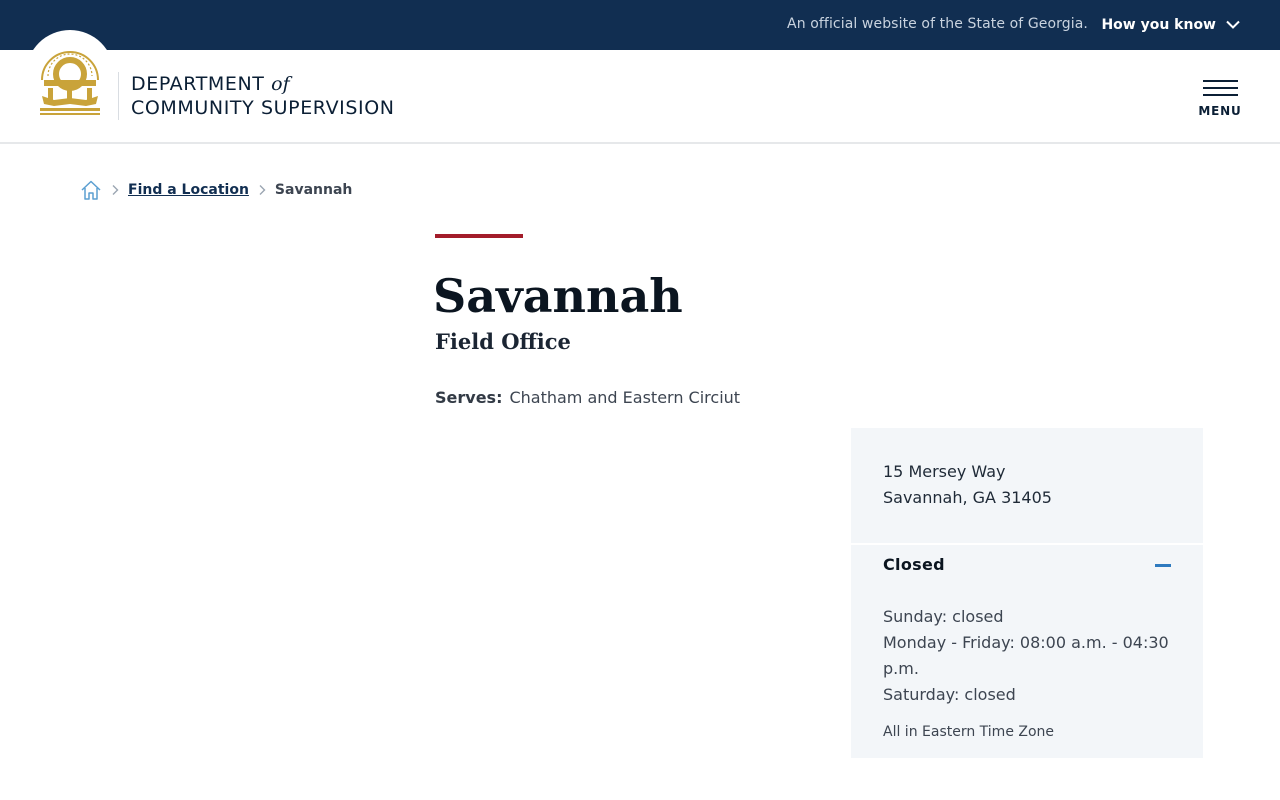 This screenshot has width=1280, height=800. I want to click on menu-button: MENU, so click(1220, 100).